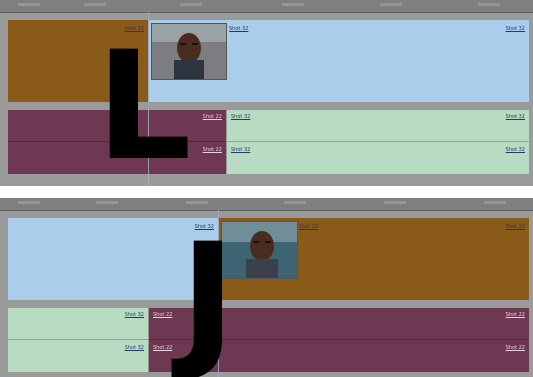 The width and height of the screenshot is (533, 377). Describe the element at coordinates (374, 259) in the screenshot. I see `video-clip-shot-22: Shot 22 Shot 22` at that location.